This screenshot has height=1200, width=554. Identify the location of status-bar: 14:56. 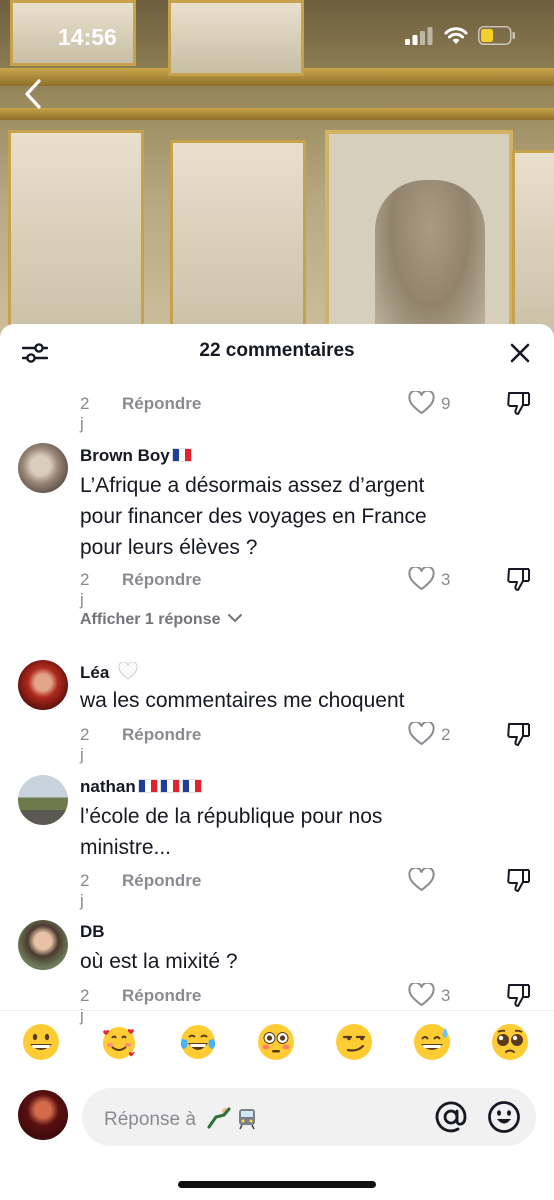
(277, 35).